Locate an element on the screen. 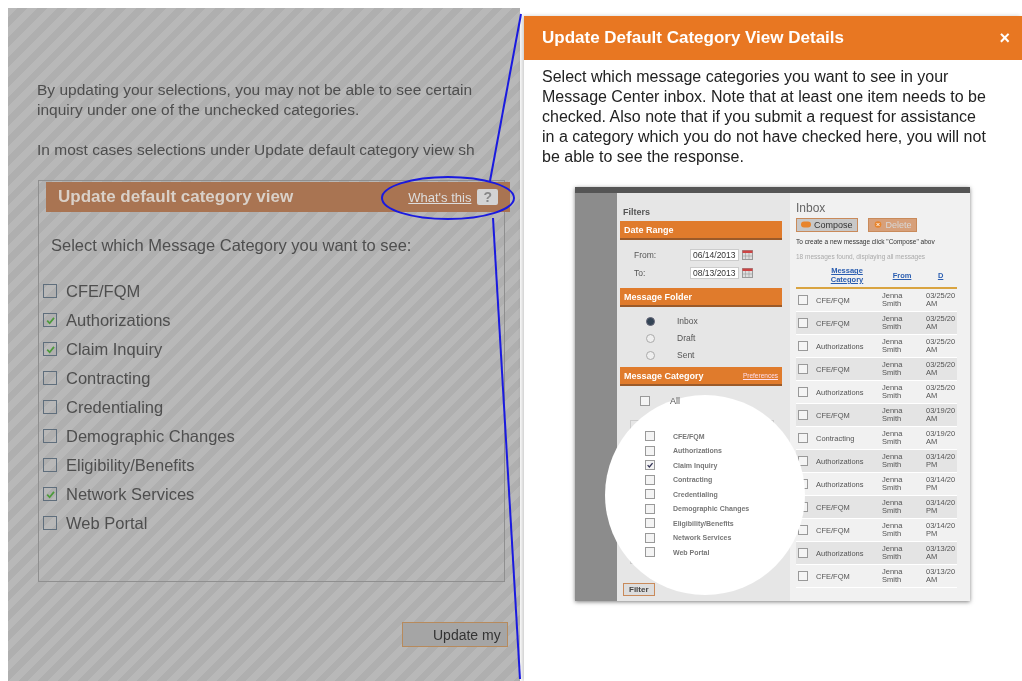  inbox-title: Inbox is located at coordinates (811, 209).